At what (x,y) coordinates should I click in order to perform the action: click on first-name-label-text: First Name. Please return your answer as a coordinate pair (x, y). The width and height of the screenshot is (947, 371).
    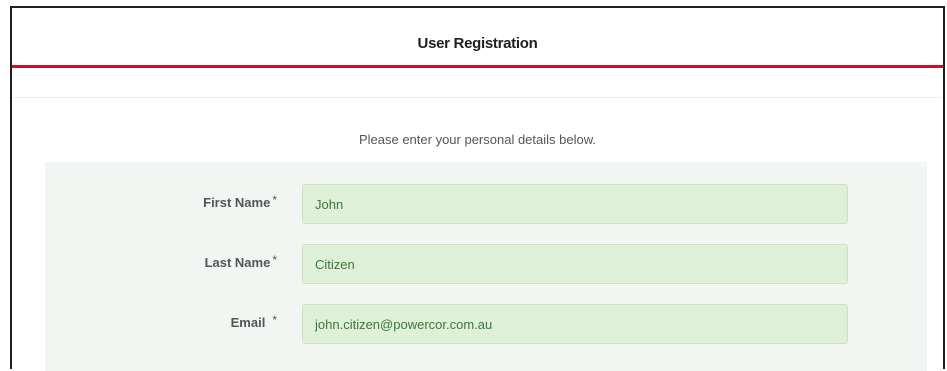
    Looking at the image, I should click on (237, 202).